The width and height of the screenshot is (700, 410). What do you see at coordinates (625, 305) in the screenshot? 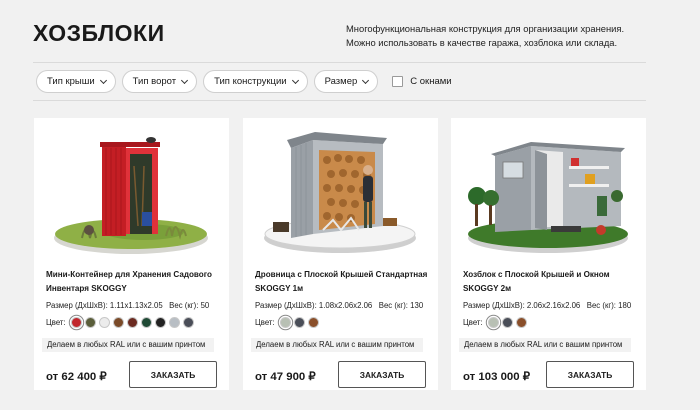
I see `weight-value: 180` at bounding box center [625, 305].